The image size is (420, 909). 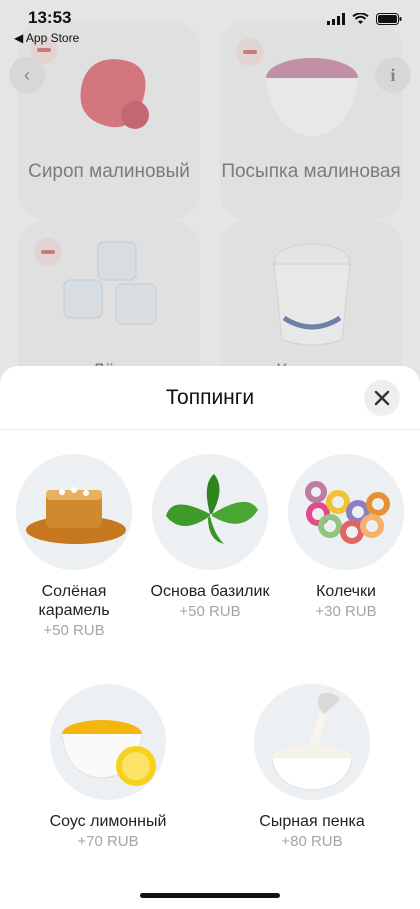 I want to click on caramel-icon, so click(x=74, y=512).